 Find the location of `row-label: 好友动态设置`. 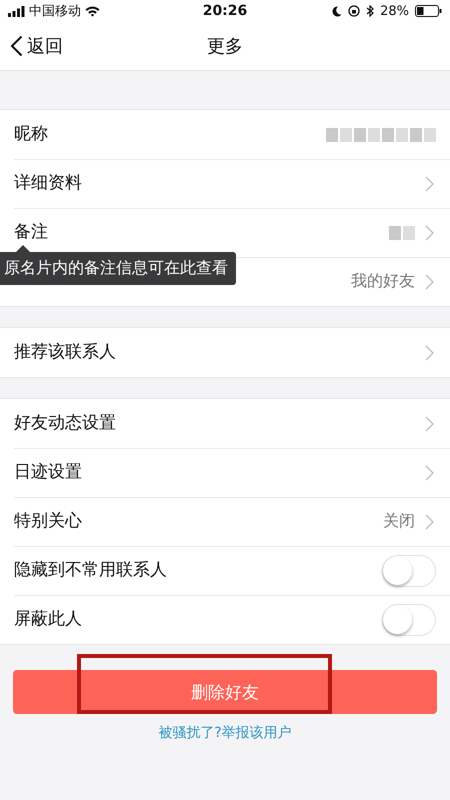

row-label: 好友动态设置 is located at coordinates (65, 424).